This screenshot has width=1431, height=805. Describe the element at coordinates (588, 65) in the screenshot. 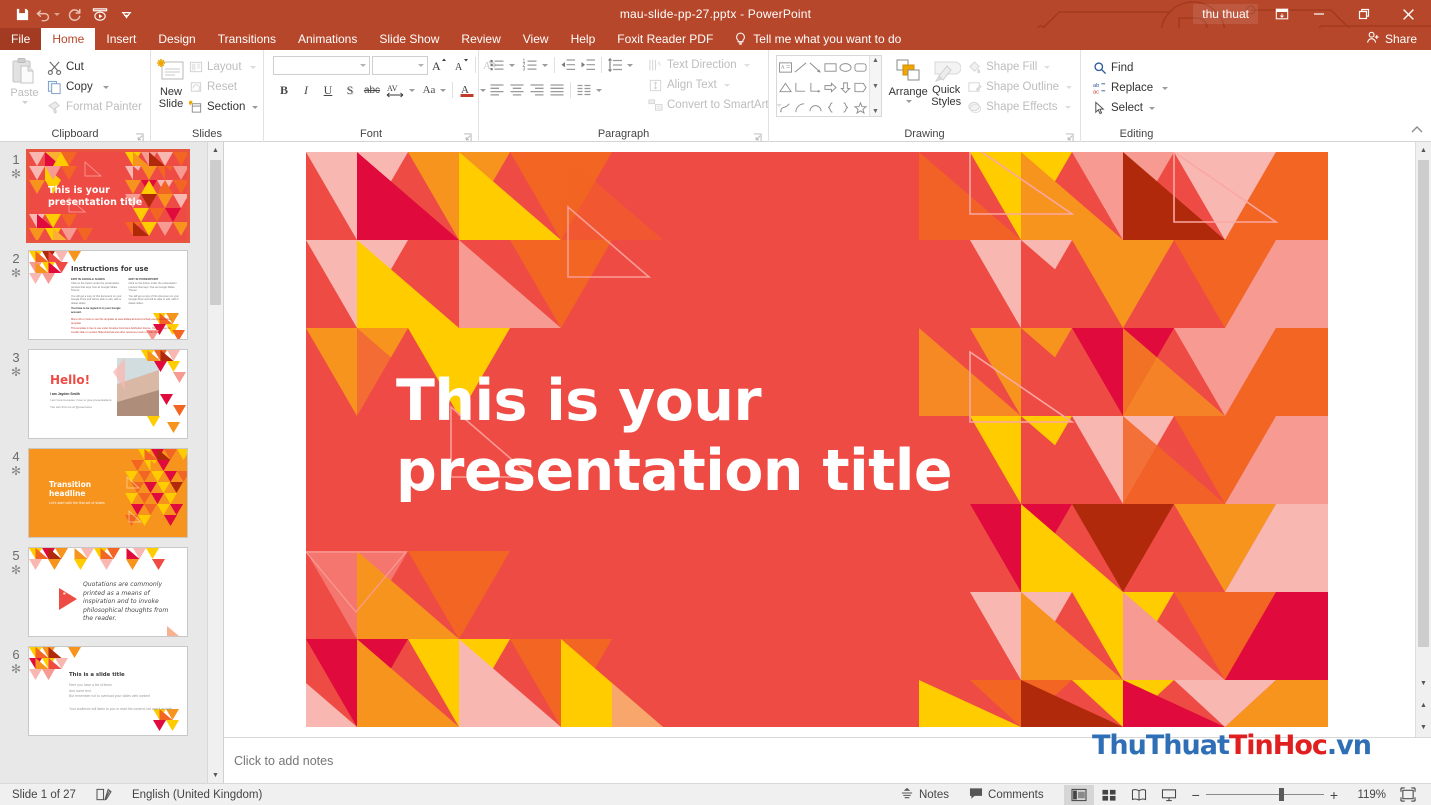

I see `increase-indent-button` at that location.